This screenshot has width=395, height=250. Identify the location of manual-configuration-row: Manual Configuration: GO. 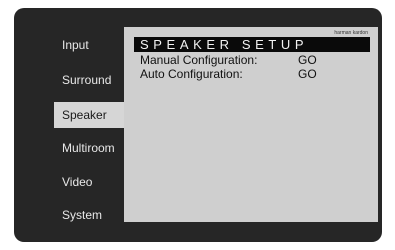
(250, 60).